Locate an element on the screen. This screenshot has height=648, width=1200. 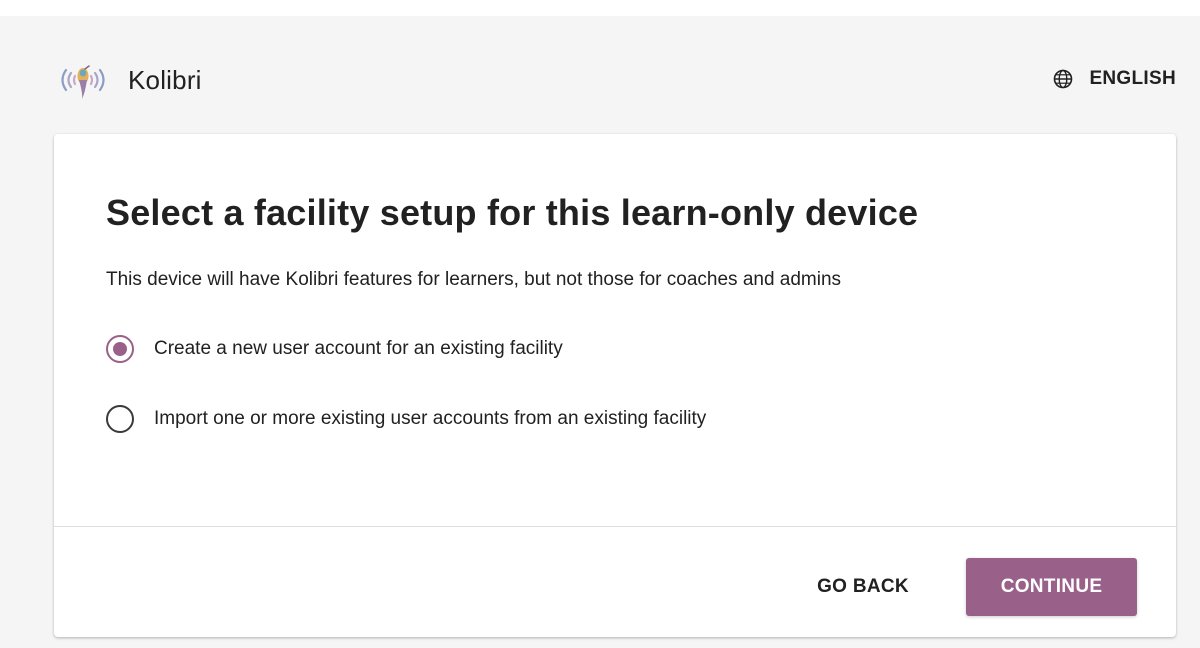
radio-button-selected is located at coordinates (120, 349).